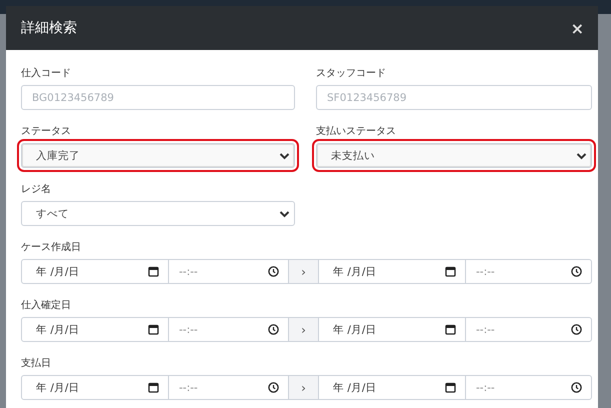 Image resolution: width=611 pixels, height=408 pixels. I want to click on field-label: ケース作成日, so click(51, 248).